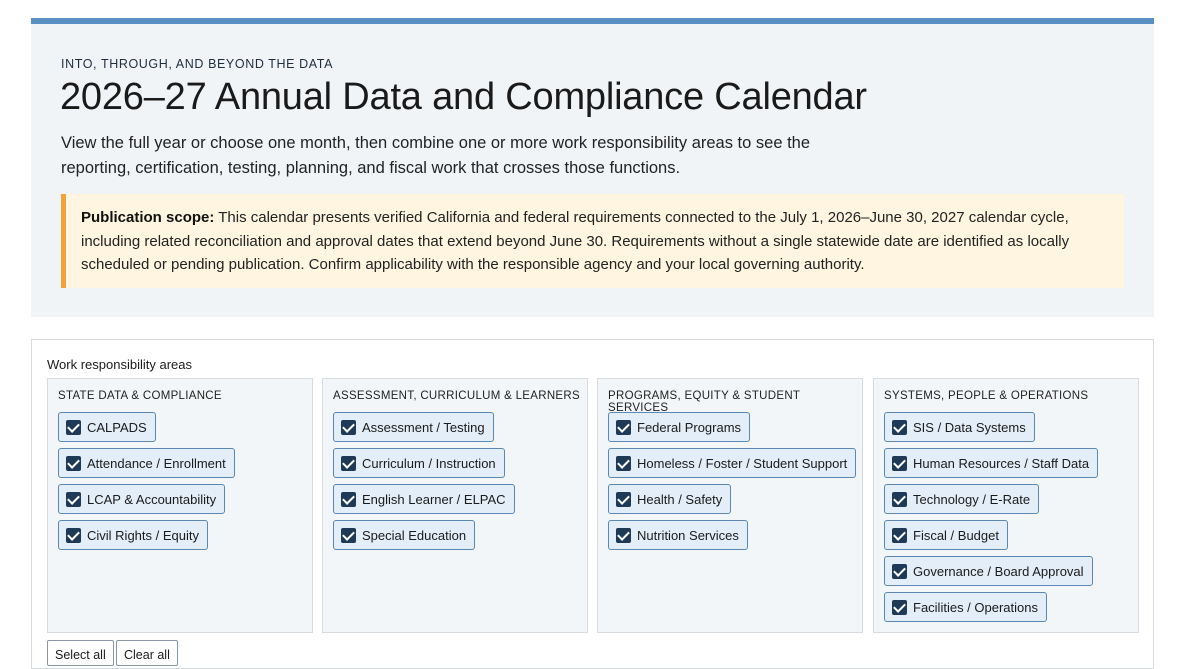  I want to click on eyebrow: INTO, THROUGH, AND BEYOND THE DATA, so click(197, 64).